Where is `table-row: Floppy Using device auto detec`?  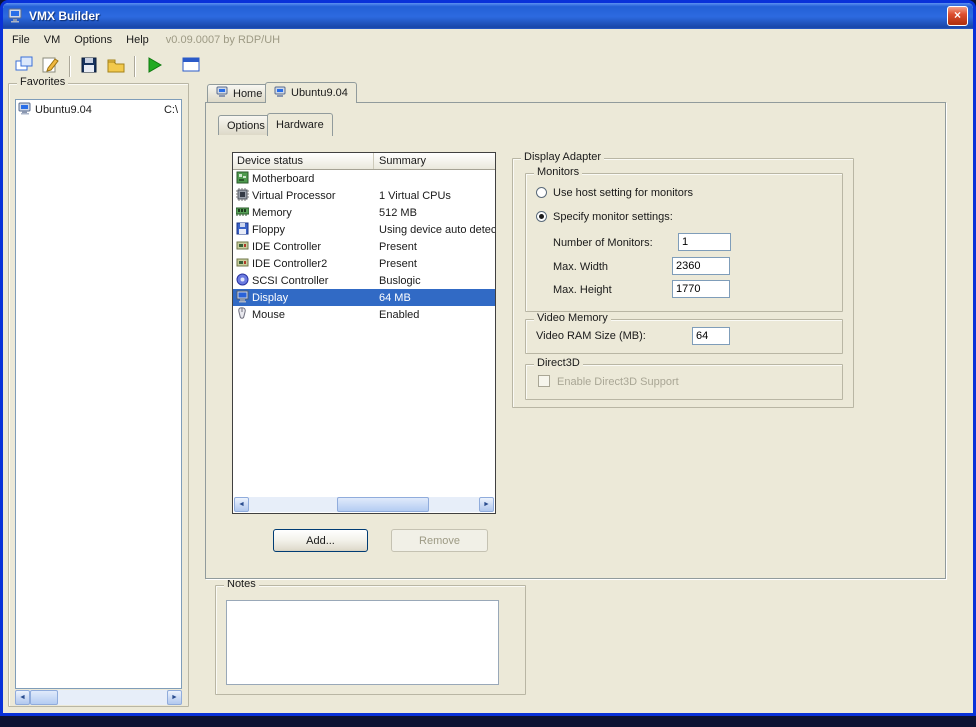 table-row: Floppy Using device auto detec is located at coordinates (364, 229).